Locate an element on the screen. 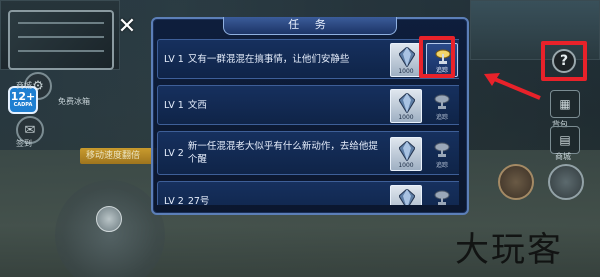 This screenshot has height=277, width=600. task-description: LV 2 新一任混混老大似乎有什么新动作，去给他提个醒 is located at coordinates (275, 153).